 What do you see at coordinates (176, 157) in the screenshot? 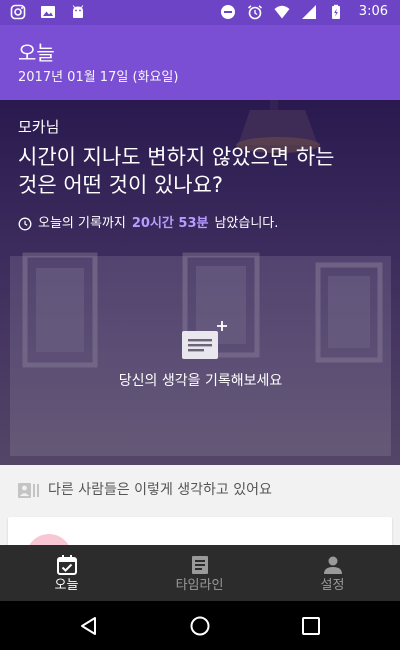
I see `question-line-1: 시간이 지나도 변하지 않았으면 하는` at bounding box center [176, 157].